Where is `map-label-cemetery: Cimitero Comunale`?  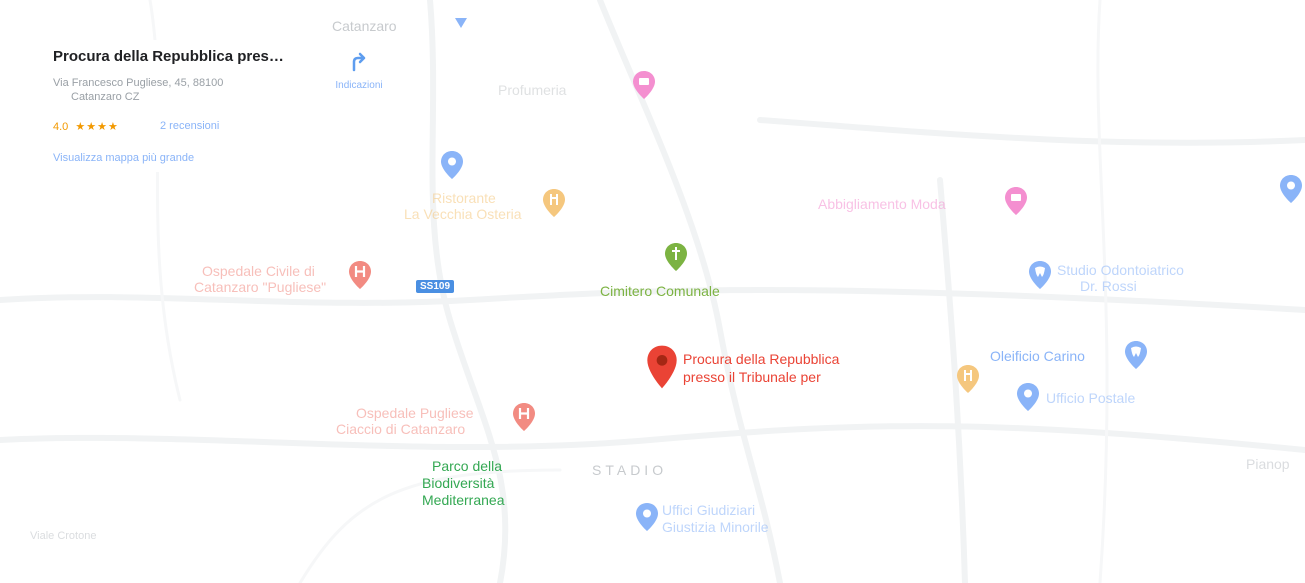 map-label-cemetery: Cimitero Comunale is located at coordinates (660, 291).